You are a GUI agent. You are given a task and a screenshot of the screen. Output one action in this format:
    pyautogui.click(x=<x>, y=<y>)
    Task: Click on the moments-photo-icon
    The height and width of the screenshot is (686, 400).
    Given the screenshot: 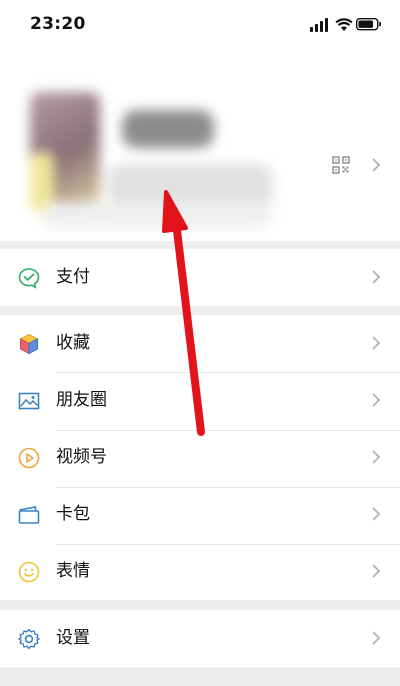 What is the action you would take?
    pyautogui.click(x=29, y=401)
    